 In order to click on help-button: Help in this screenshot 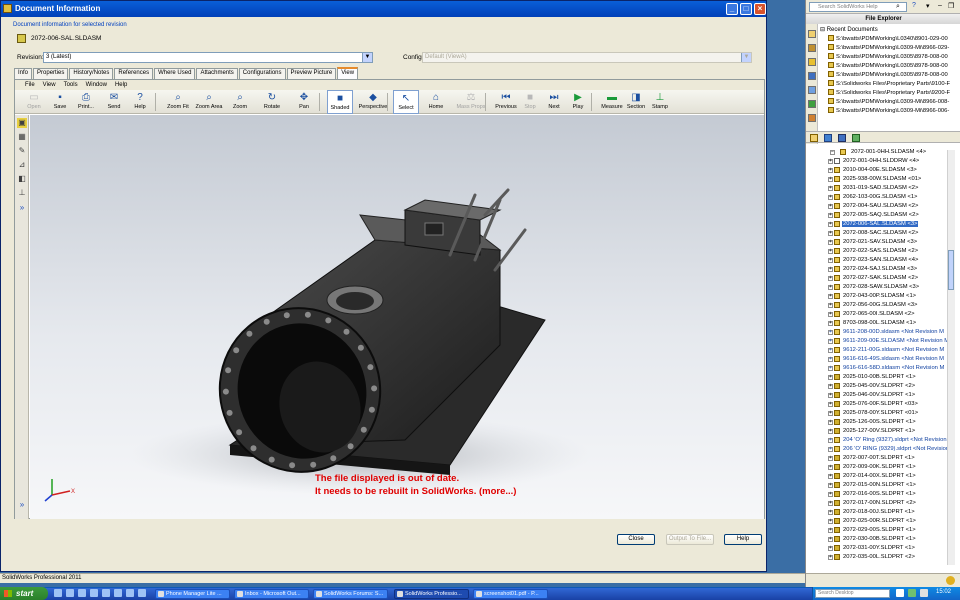, I will do `click(743, 539)`.